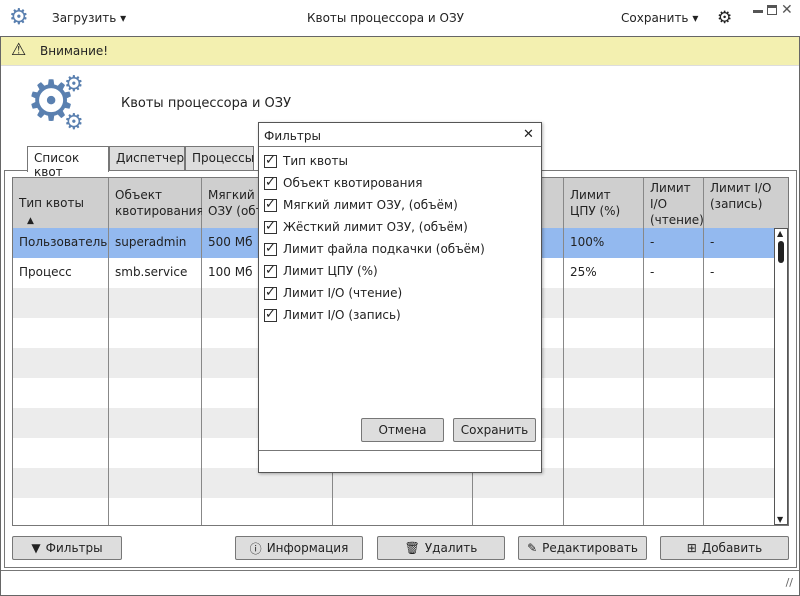 The image size is (800, 596). What do you see at coordinates (528, 134) in the screenshot?
I see `dialog-close-icon: ✕` at bounding box center [528, 134].